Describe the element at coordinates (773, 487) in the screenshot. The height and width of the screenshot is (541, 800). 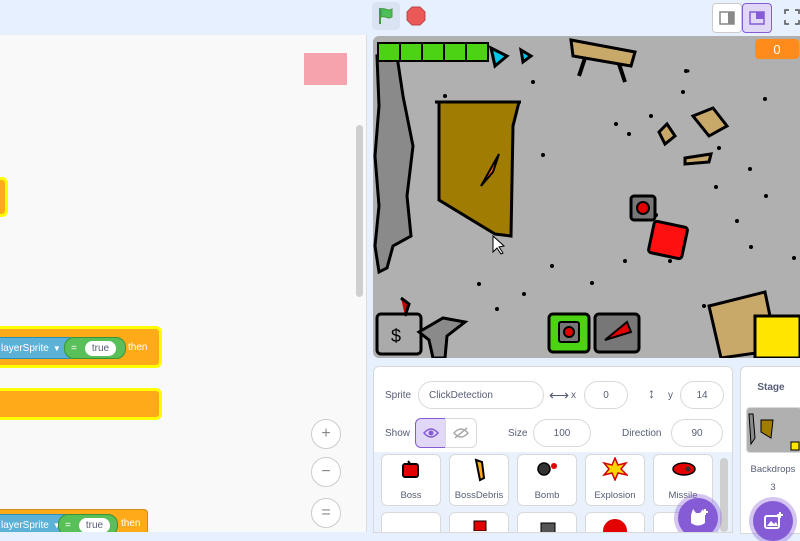
I see `backdrops-count: 3` at that location.